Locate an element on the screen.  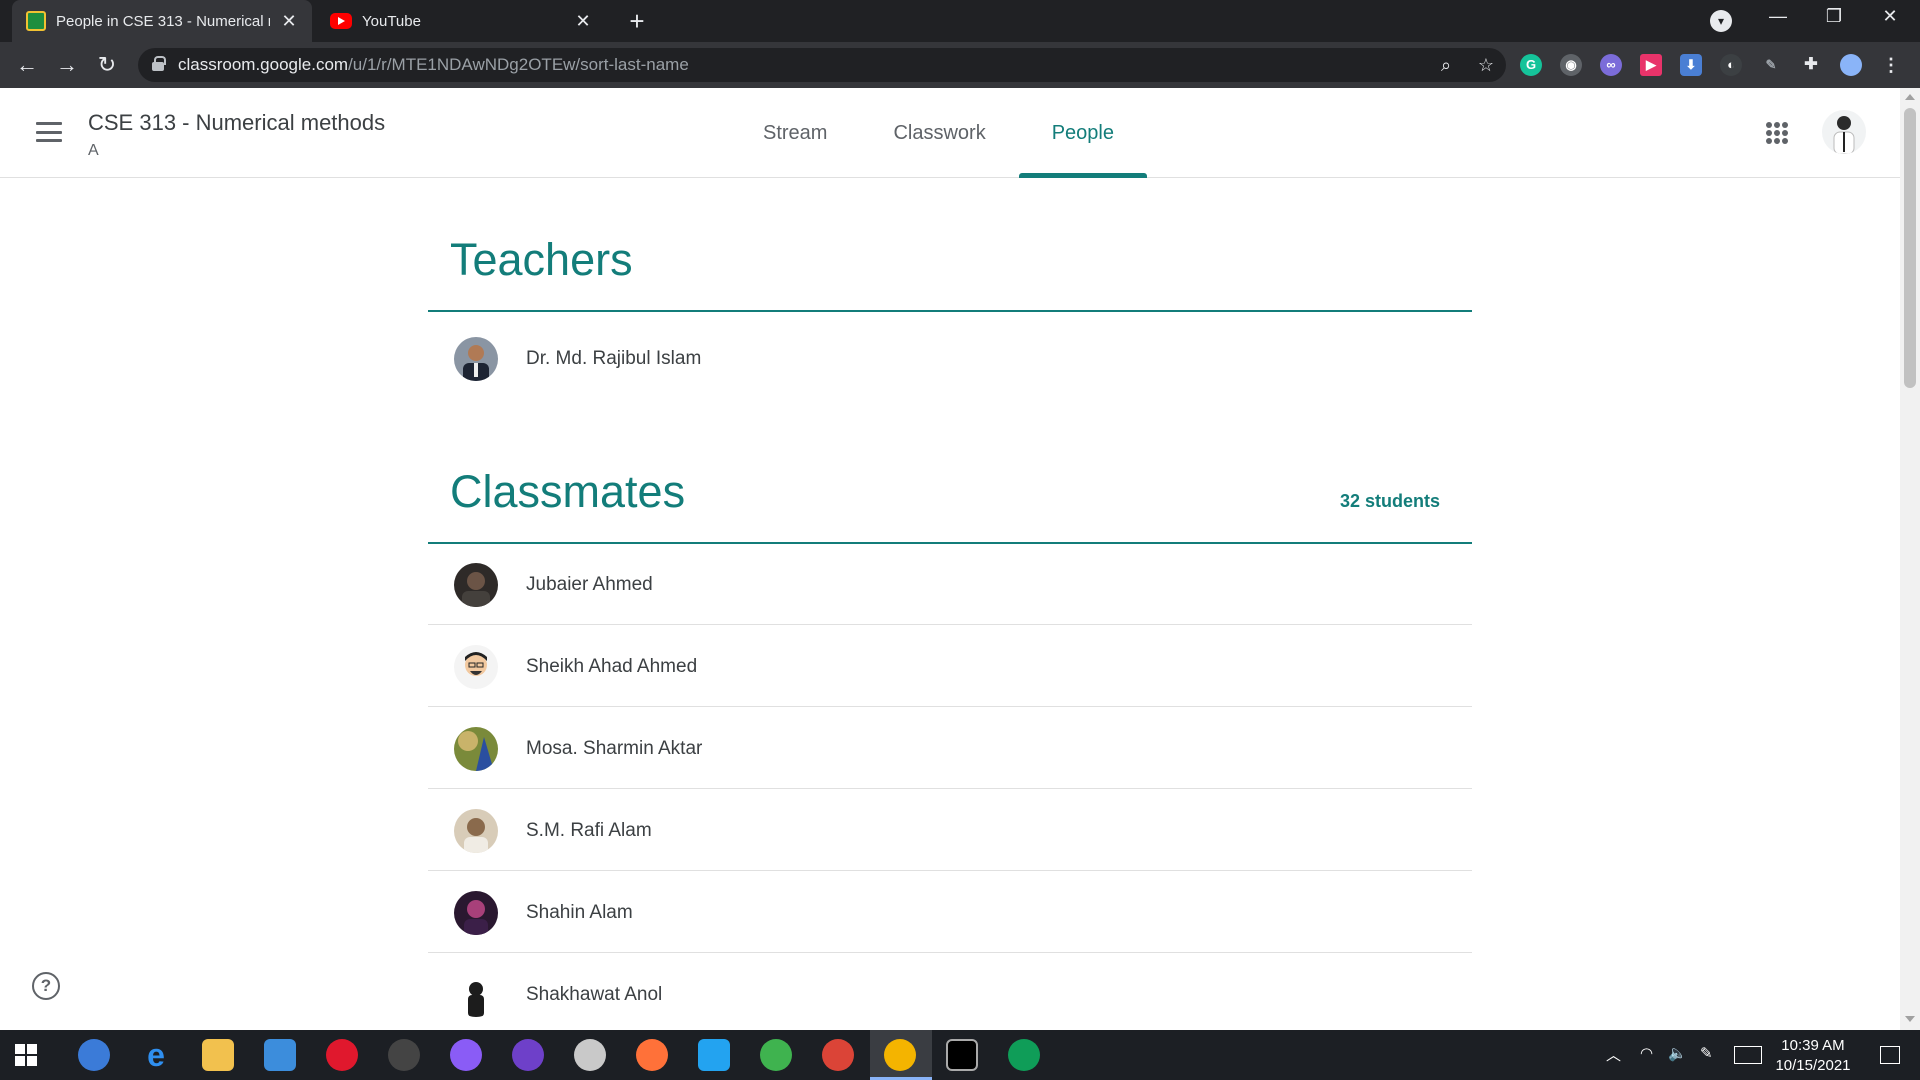
terminal-icon is located at coordinates (962, 1055).